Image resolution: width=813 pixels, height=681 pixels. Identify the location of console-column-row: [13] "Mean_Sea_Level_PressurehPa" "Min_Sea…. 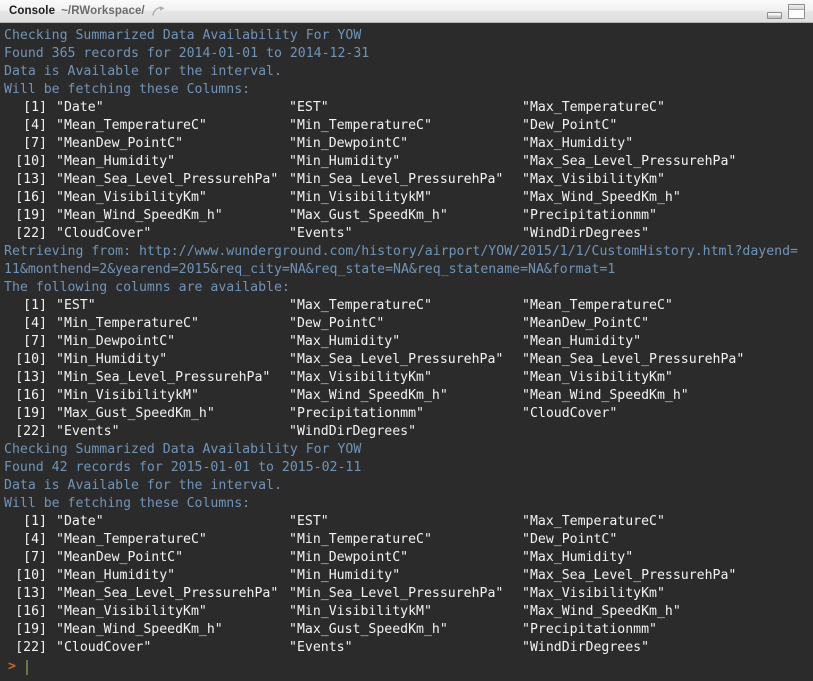
(408, 180).